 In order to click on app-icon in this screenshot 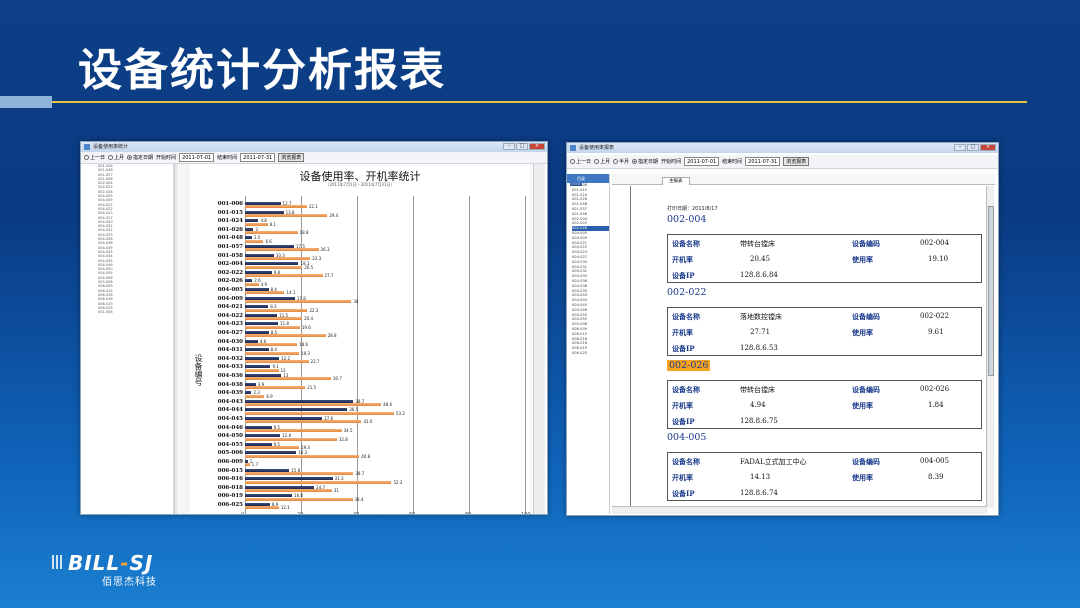, I will do `click(87, 147)`.